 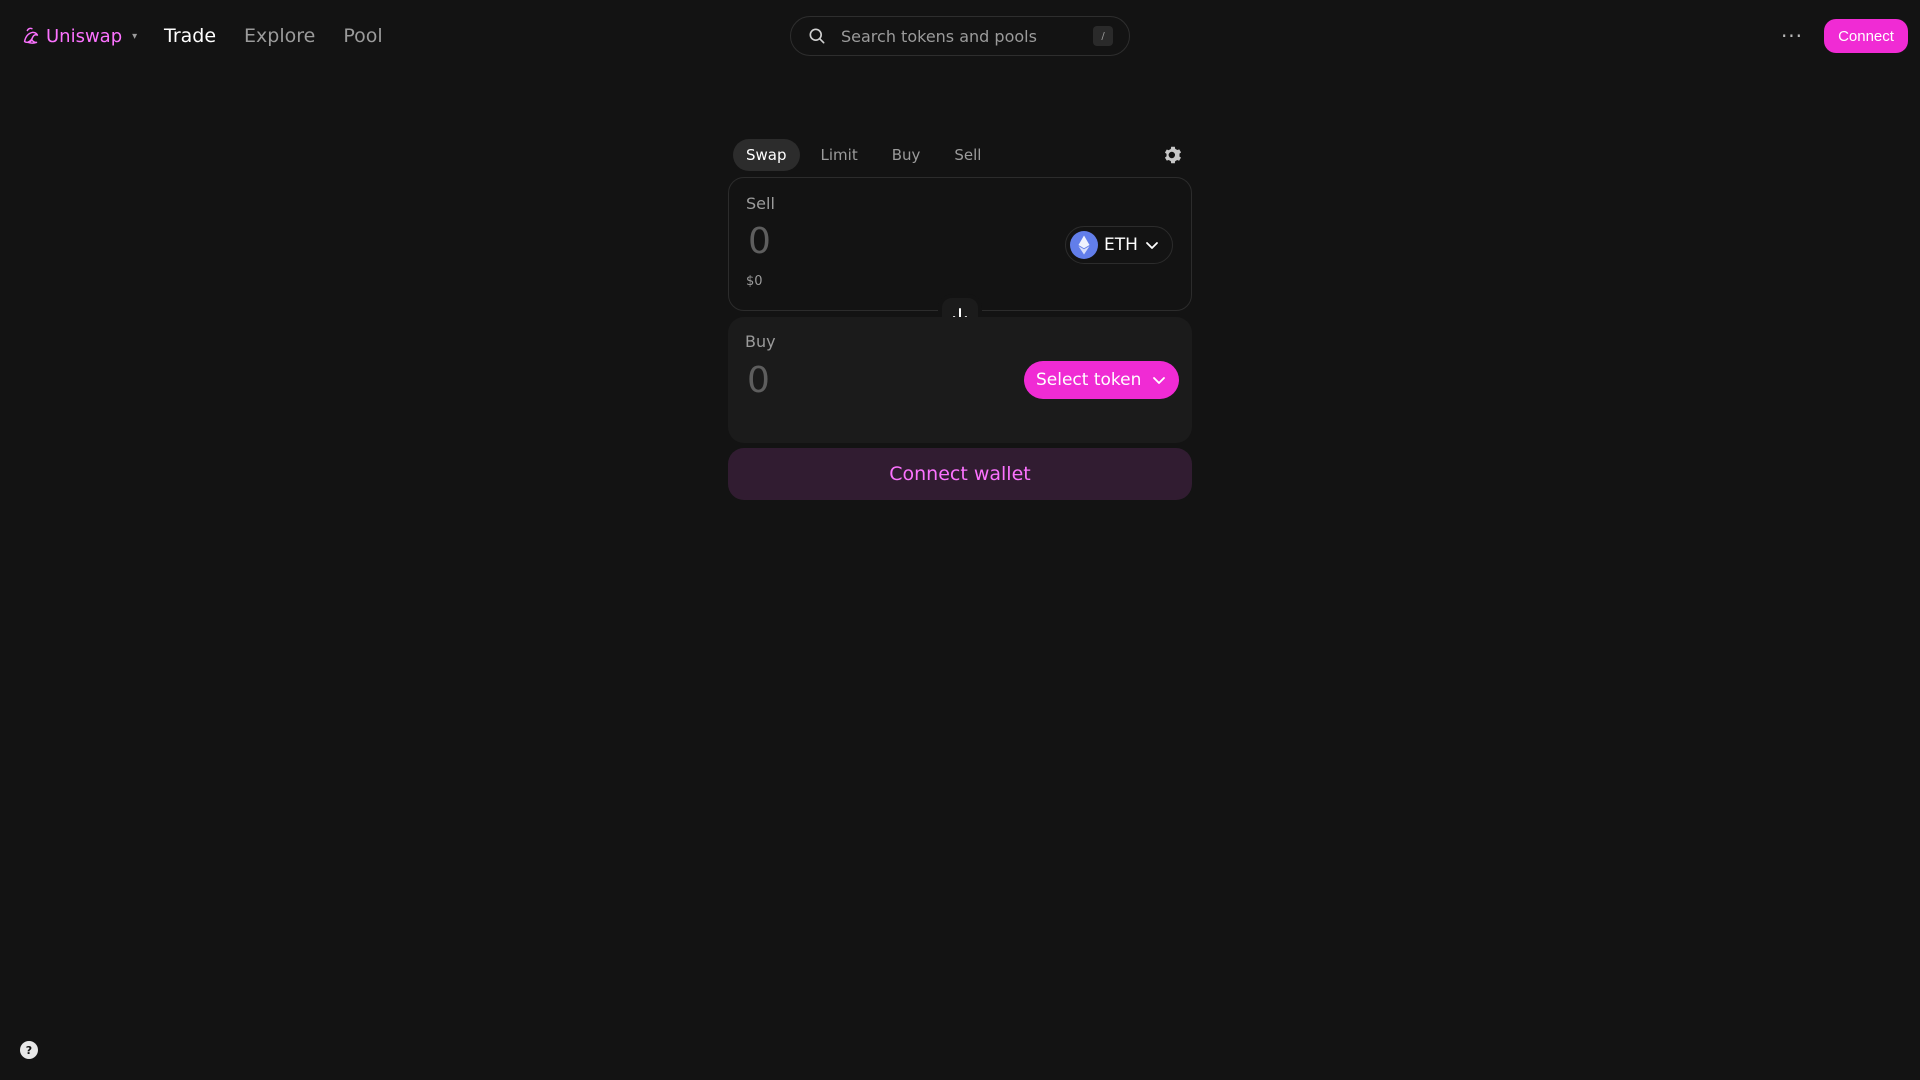 What do you see at coordinates (839, 155) in the screenshot?
I see `tab-limit: Limit` at bounding box center [839, 155].